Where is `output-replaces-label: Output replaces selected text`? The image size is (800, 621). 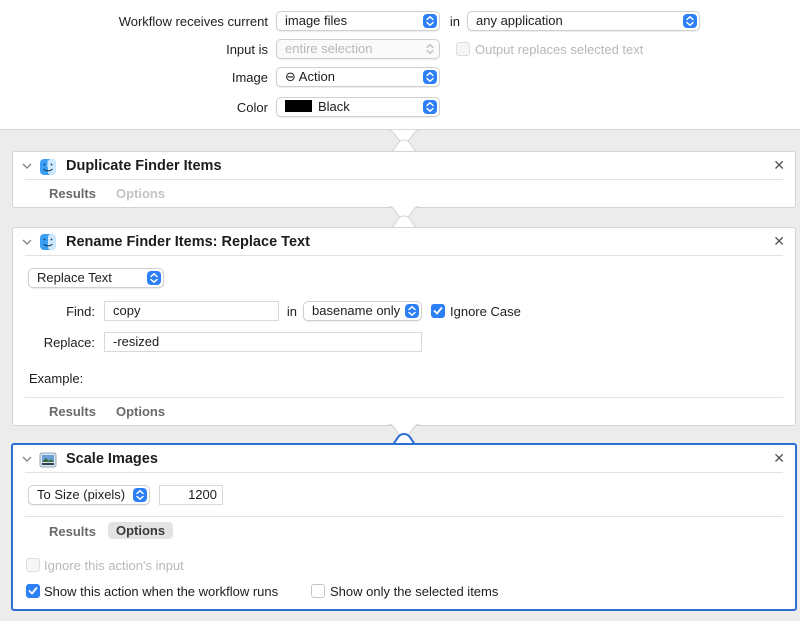 output-replaces-label: Output replaces selected text is located at coordinates (559, 49).